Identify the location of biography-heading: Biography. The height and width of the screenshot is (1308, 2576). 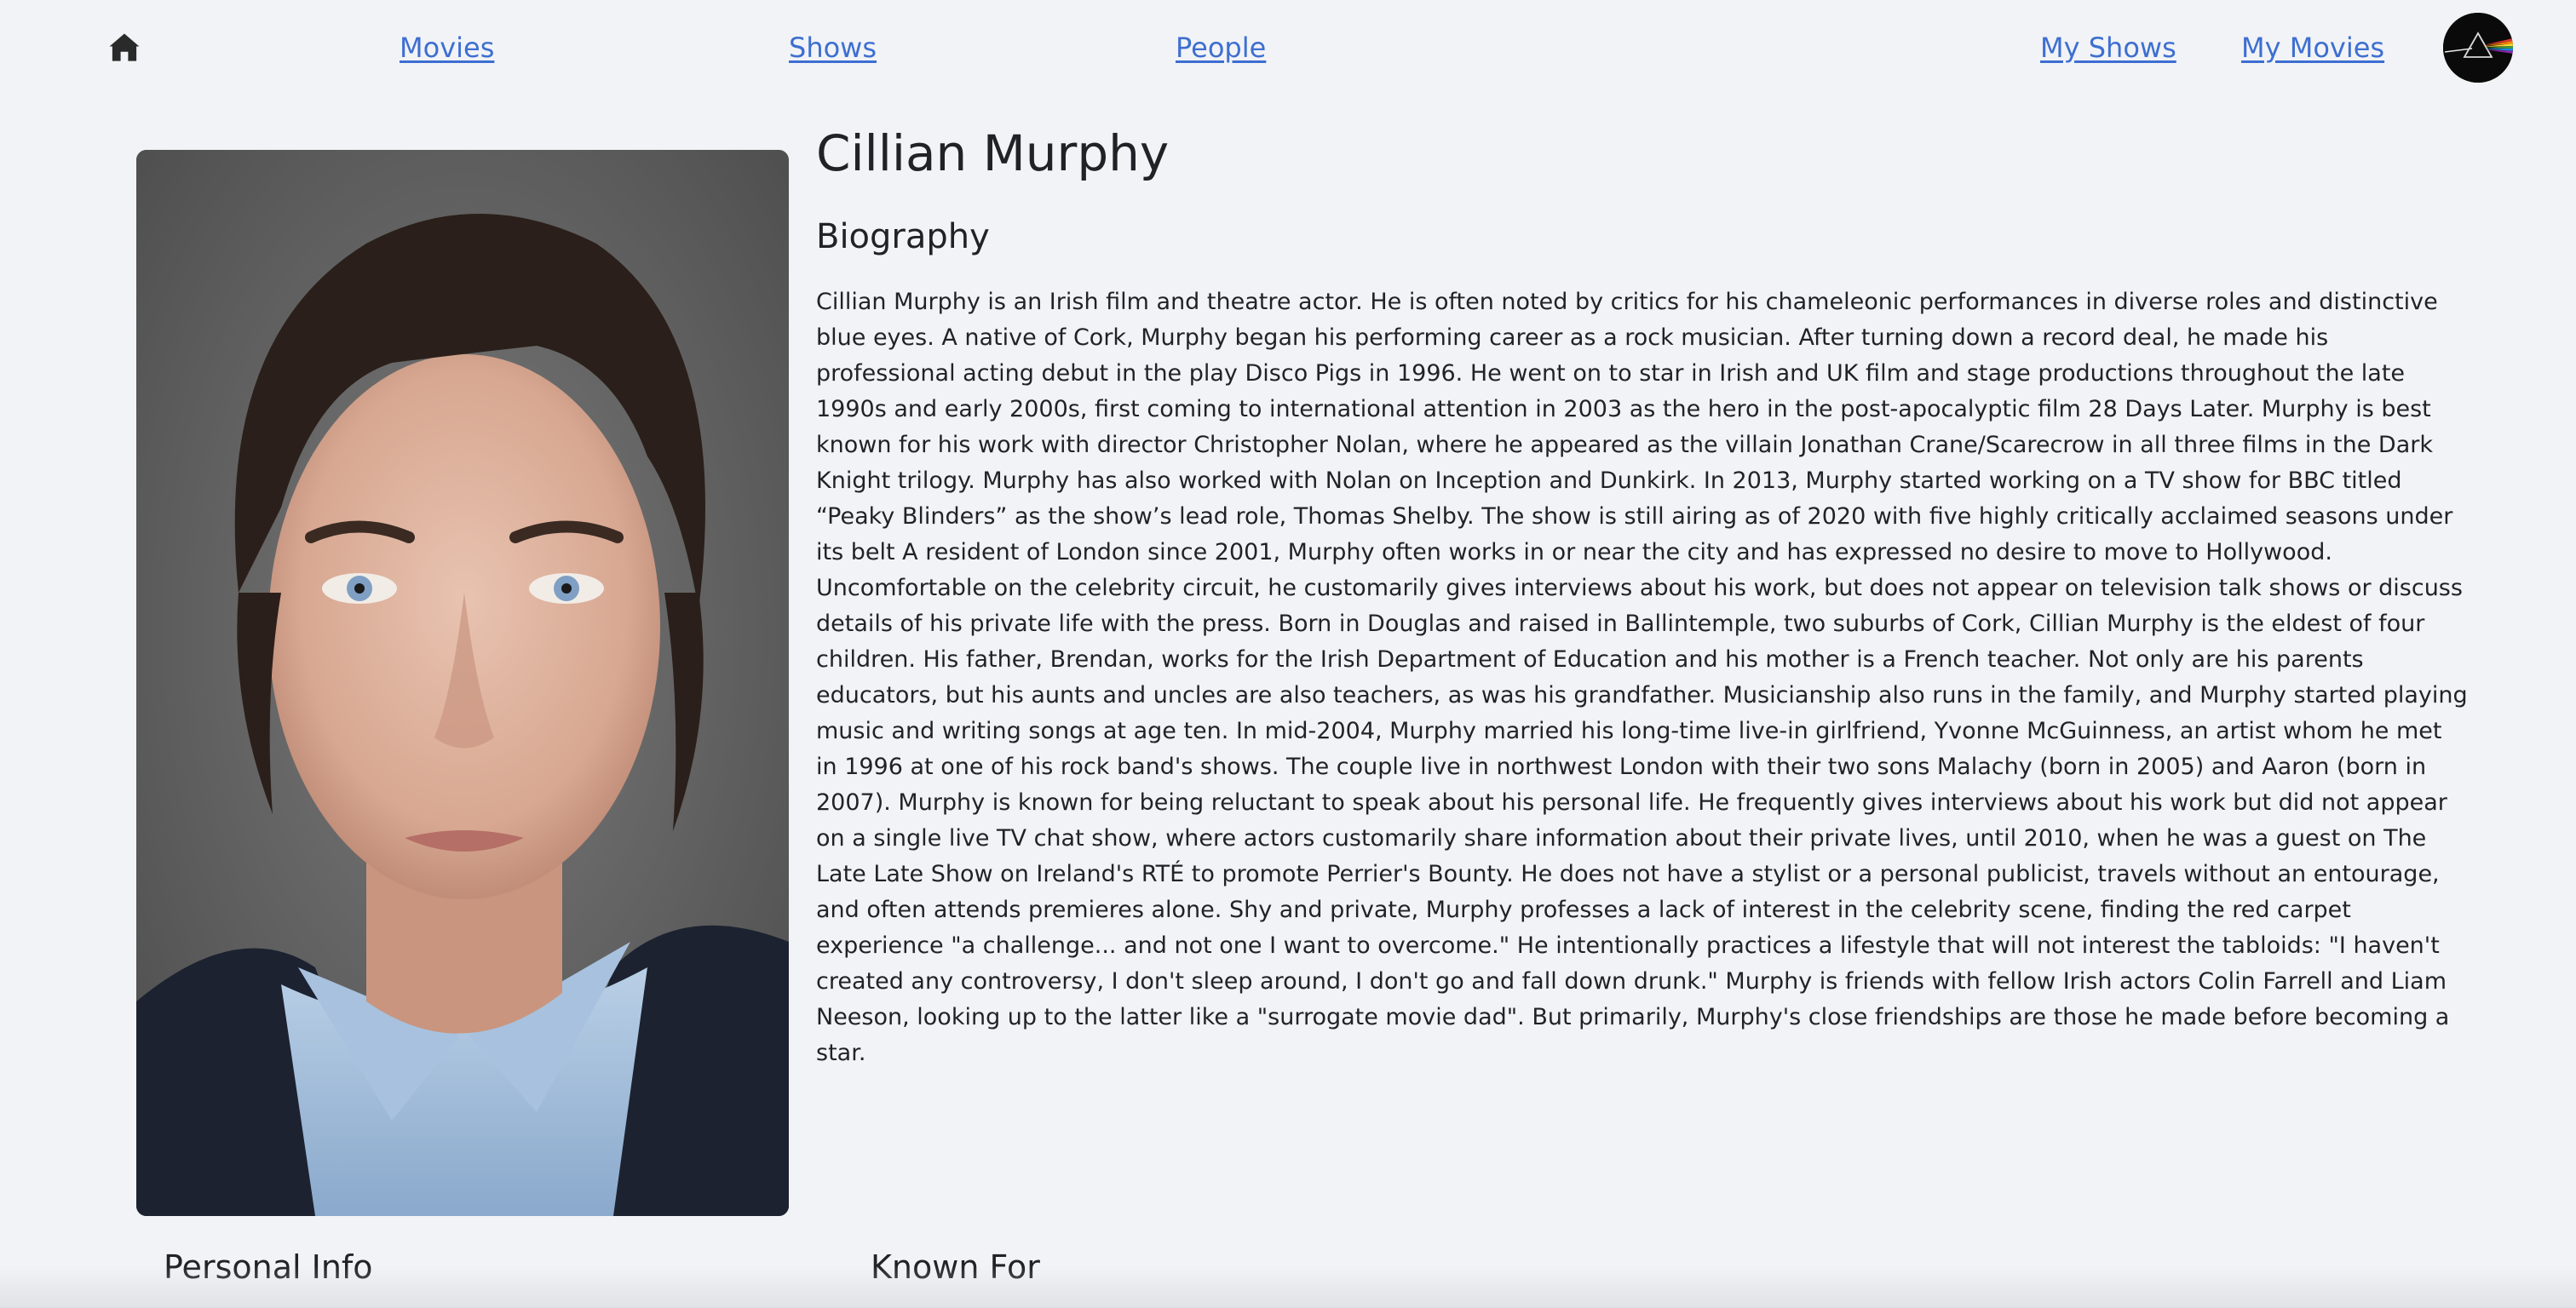
(903, 237).